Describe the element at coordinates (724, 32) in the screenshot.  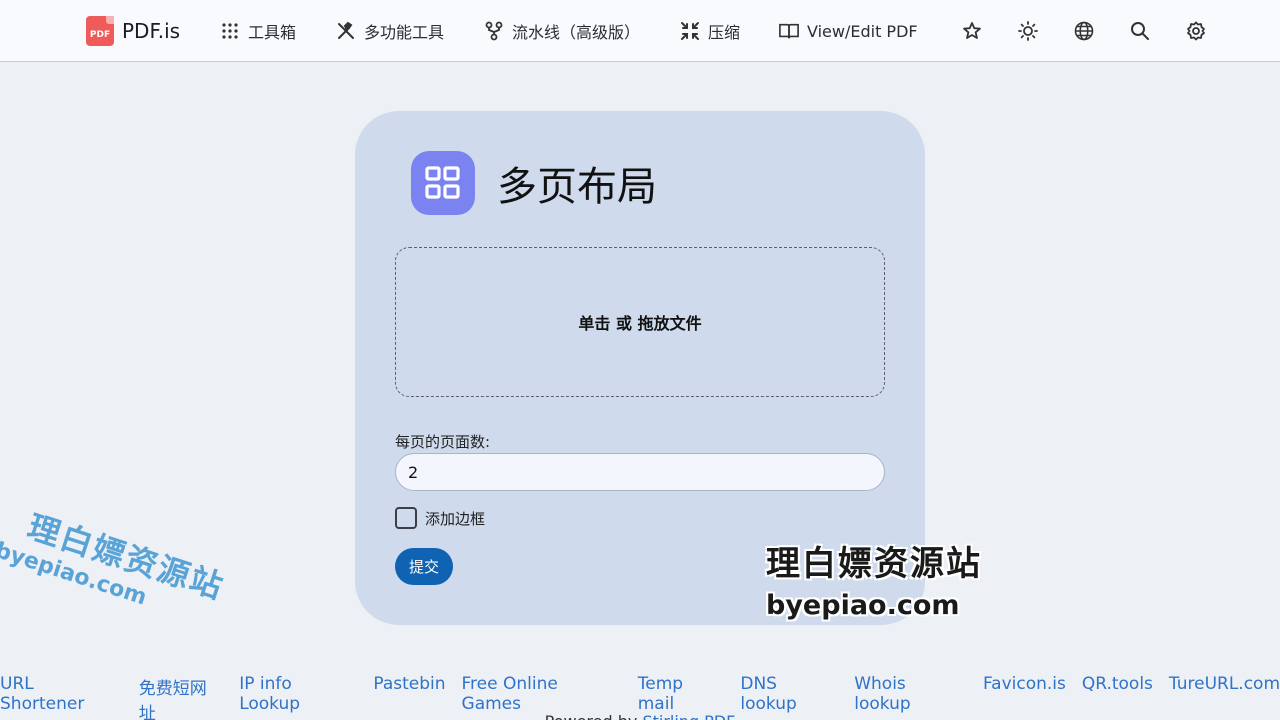
I see `nav-compress-label: 压缩` at that location.